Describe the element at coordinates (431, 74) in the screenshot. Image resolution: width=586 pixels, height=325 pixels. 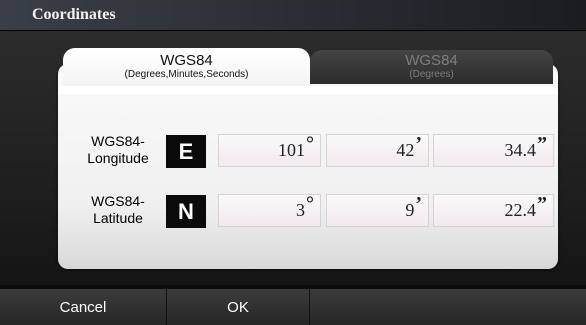
I see `tab-degrees-sublabel: (Degrees)` at that location.